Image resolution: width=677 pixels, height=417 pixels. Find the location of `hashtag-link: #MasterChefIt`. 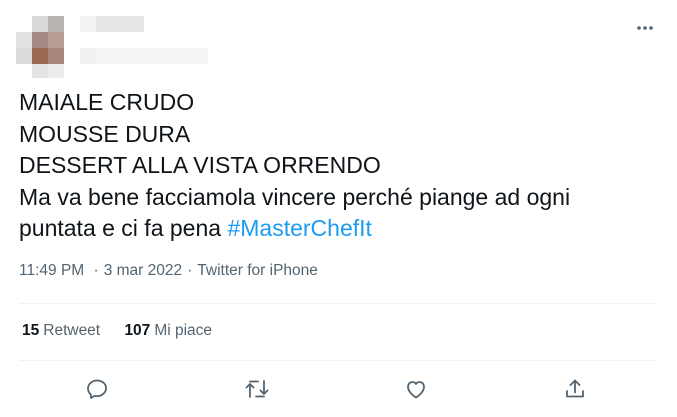

hashtag-link: #MasterChefIt is located at coordinates (299, 228).